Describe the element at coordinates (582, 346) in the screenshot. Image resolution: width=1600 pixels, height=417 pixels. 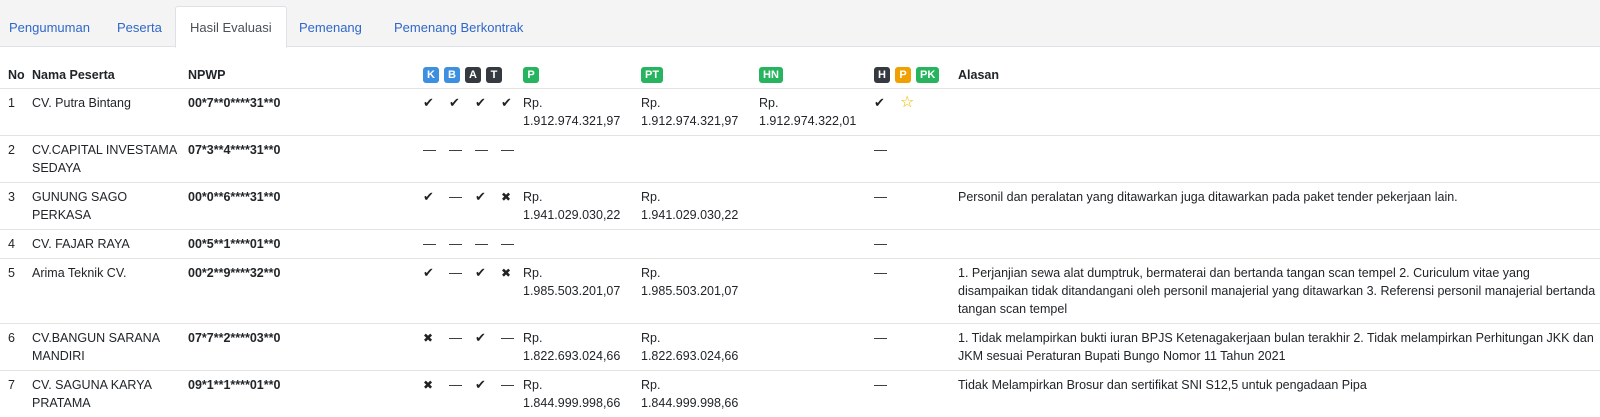
I see `row-p-value: Rp. 1.822.693.024,66` at that location.